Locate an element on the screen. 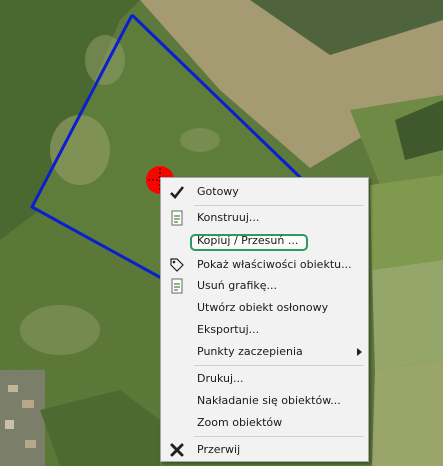 The image size is (443, 466). menu-item-utworz-obiekt-oslonowy: Utwórz obiekt osłonowy is located at coordinates (264, 308).